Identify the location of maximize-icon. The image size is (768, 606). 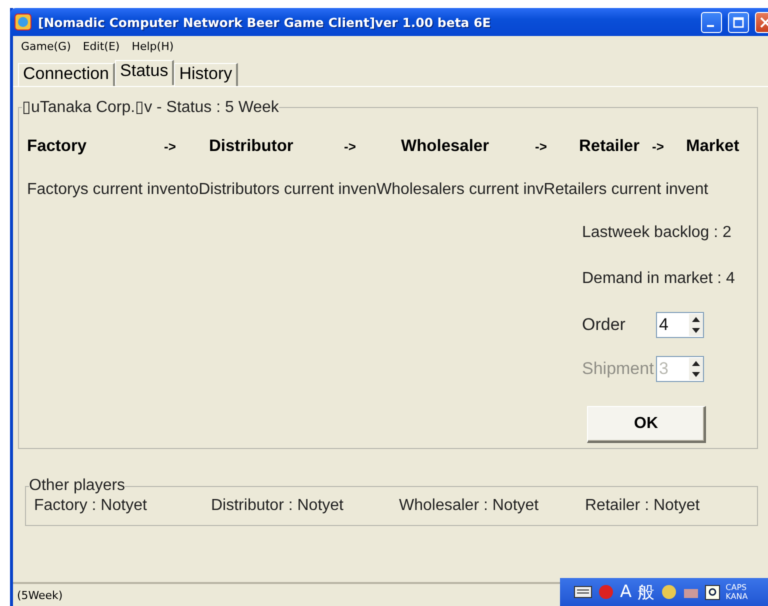
(738, 22).